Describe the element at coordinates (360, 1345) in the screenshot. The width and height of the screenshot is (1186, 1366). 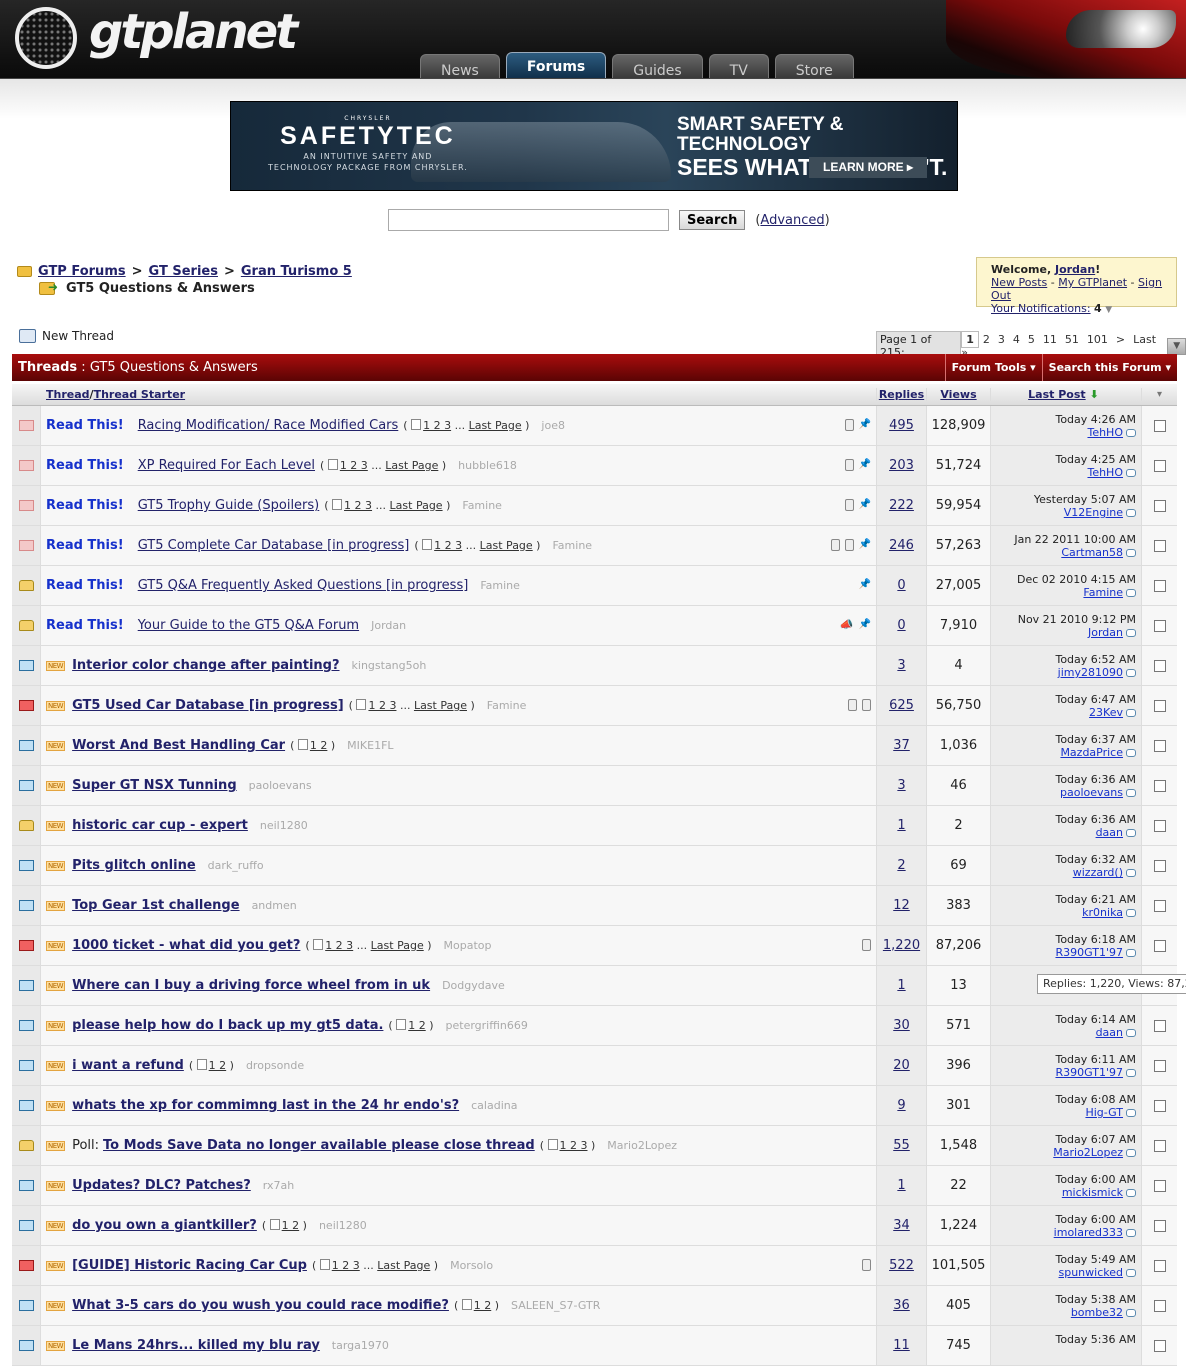
I see `thread-starter: targa1970` at that location.